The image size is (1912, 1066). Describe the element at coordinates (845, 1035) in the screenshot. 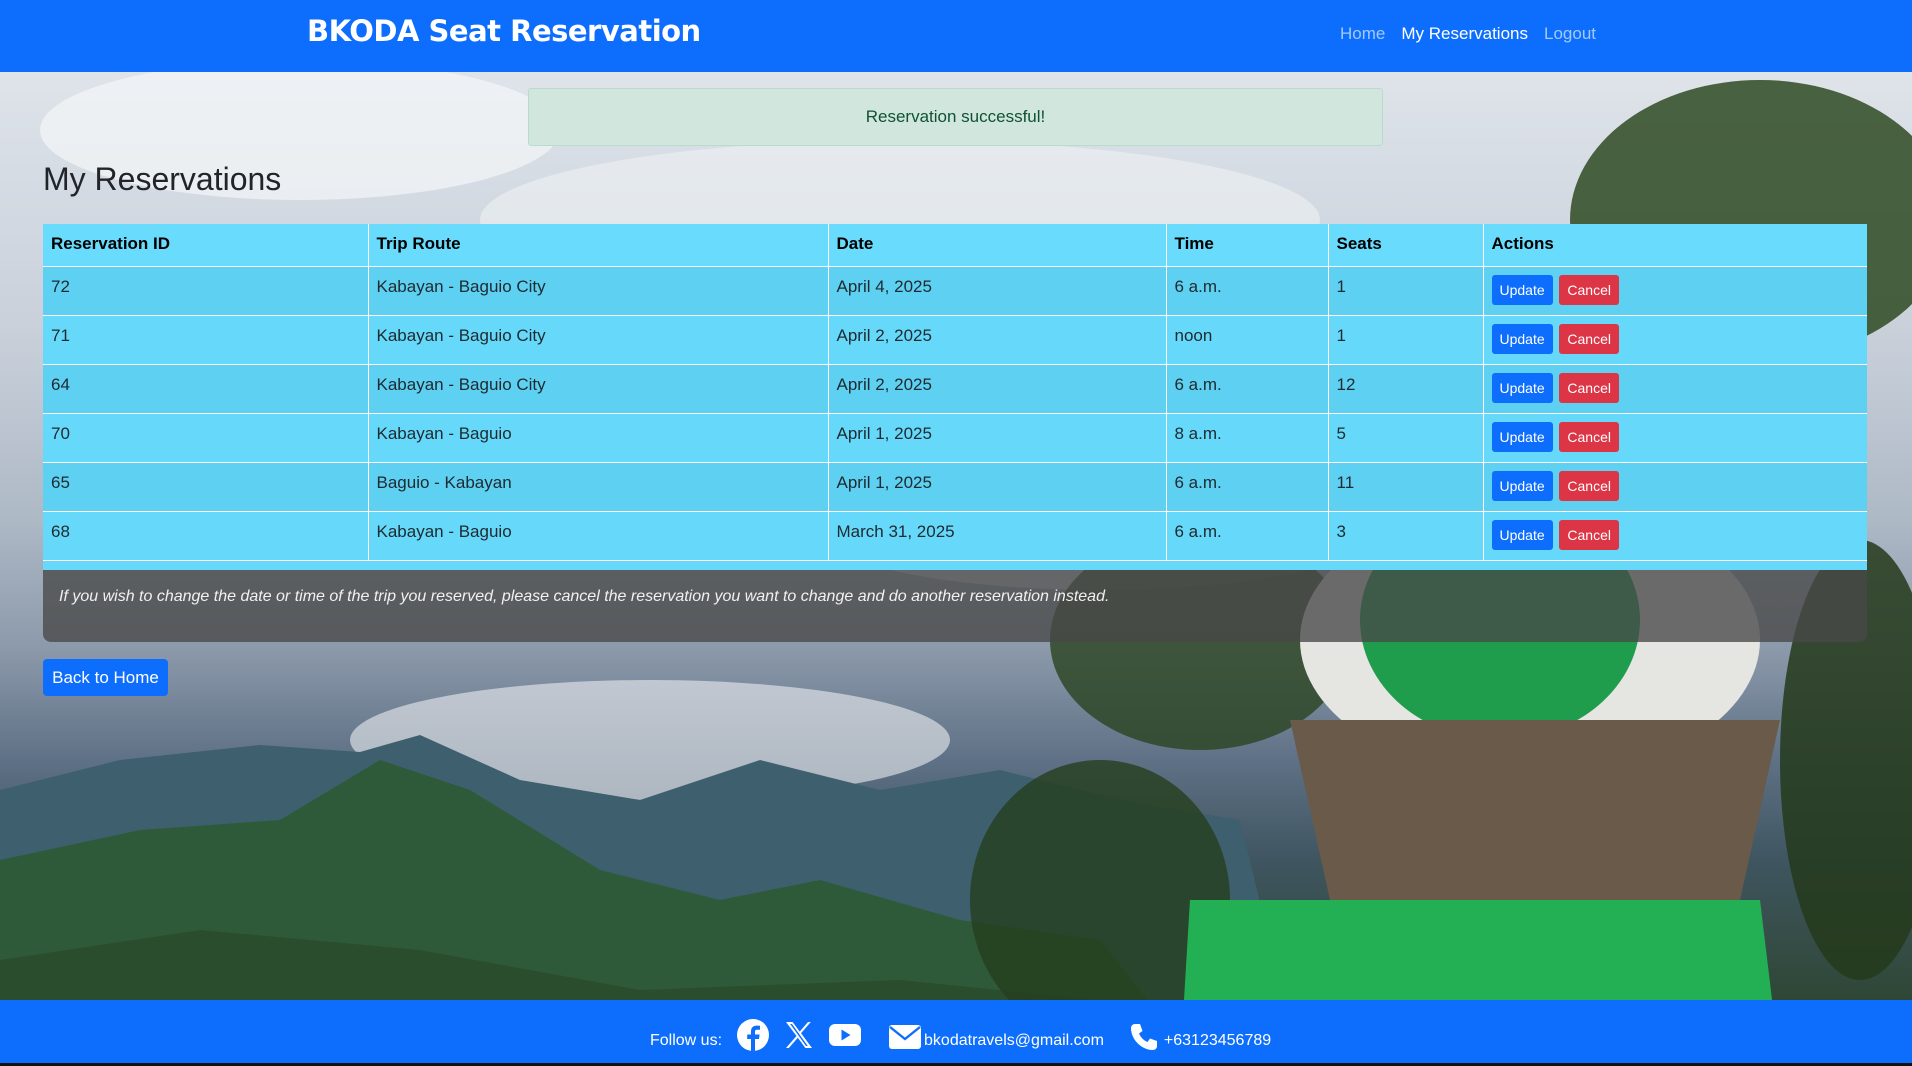

I see `youtube-icon` at that location.